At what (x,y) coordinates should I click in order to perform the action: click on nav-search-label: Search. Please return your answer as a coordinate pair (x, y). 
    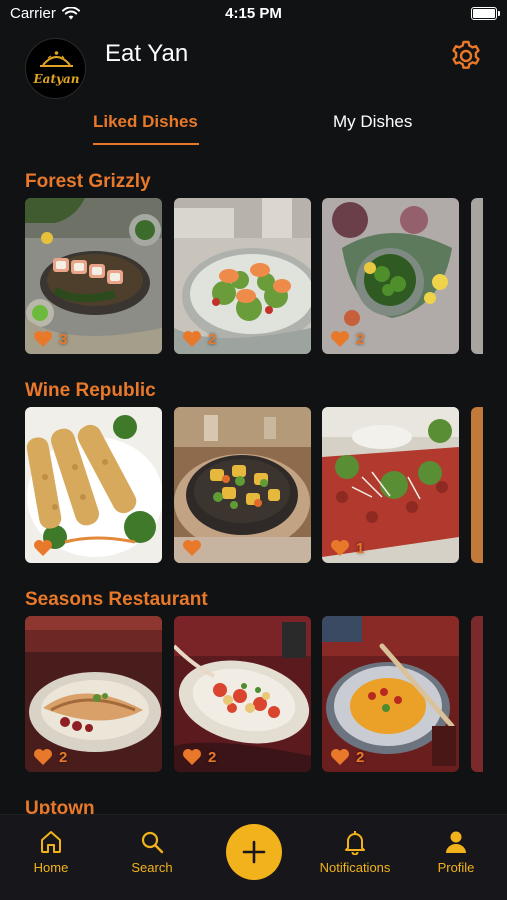
    Looking at the image, I should click on (152, 867).